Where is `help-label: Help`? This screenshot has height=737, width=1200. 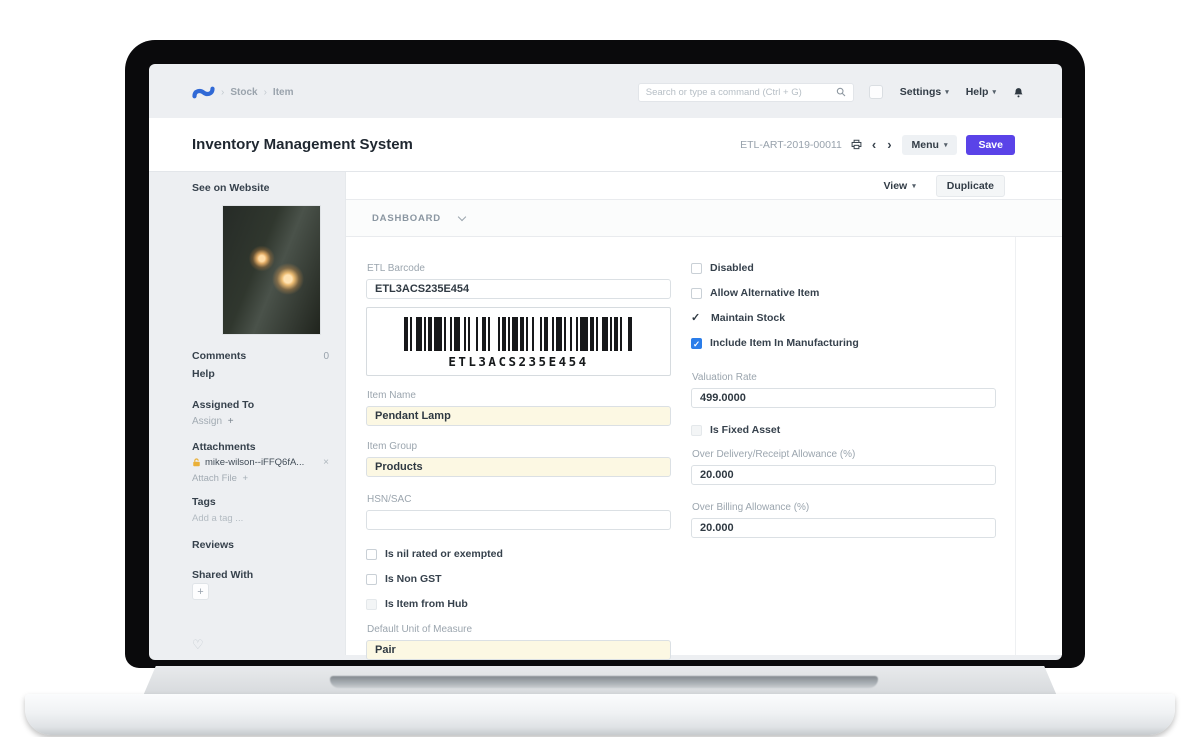
help-label: Help is located at coordinates (977, 92).